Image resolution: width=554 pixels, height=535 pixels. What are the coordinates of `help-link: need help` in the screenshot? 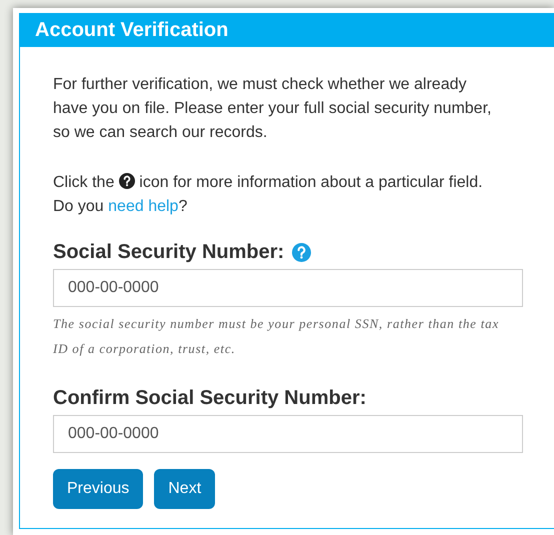 It's located at (143, 206).